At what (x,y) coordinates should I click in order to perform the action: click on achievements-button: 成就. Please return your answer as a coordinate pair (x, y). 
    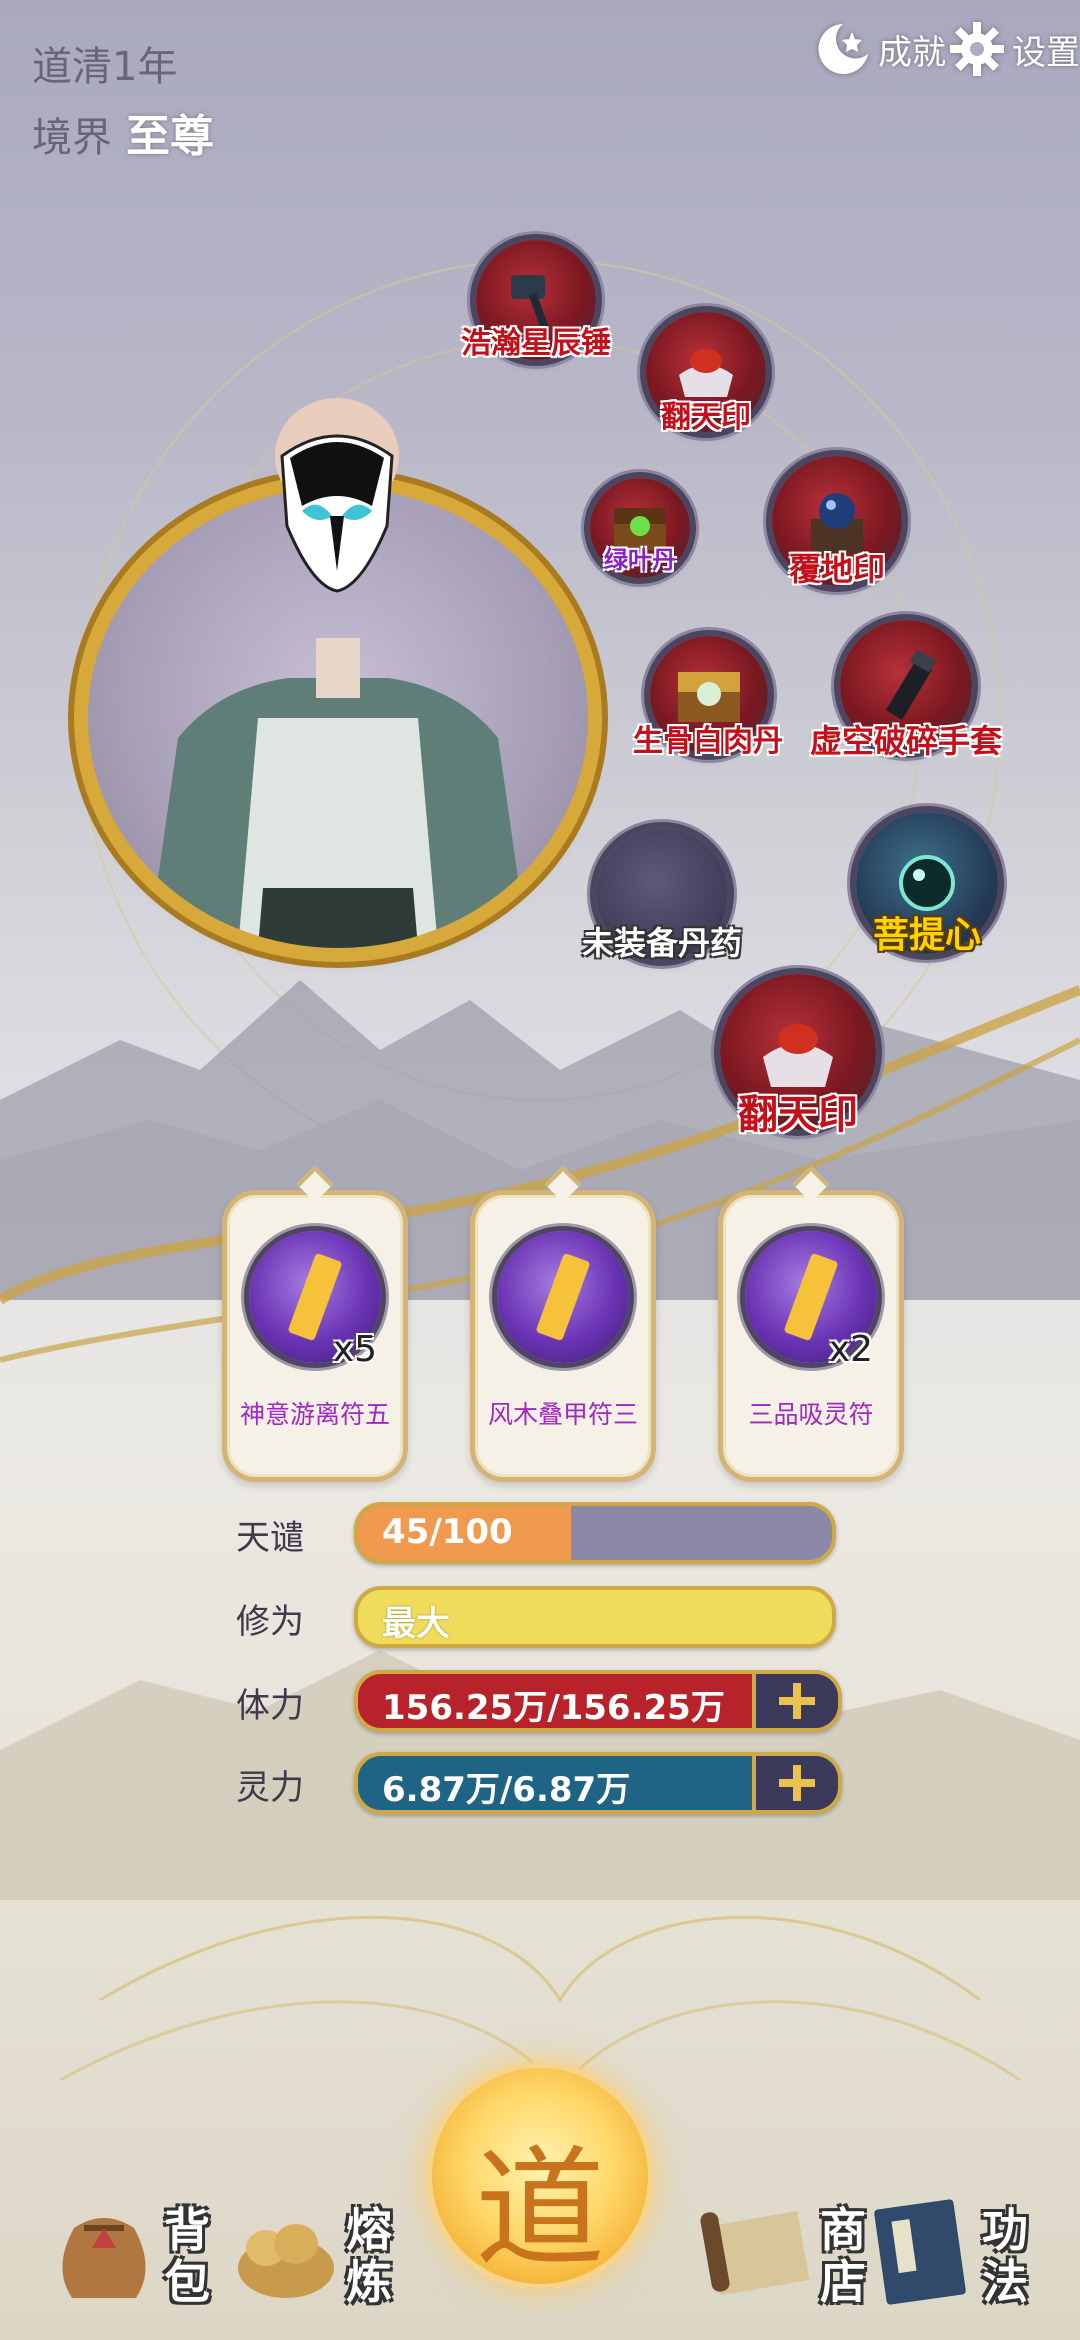
    Looking at the image, I should click on (879, 49).